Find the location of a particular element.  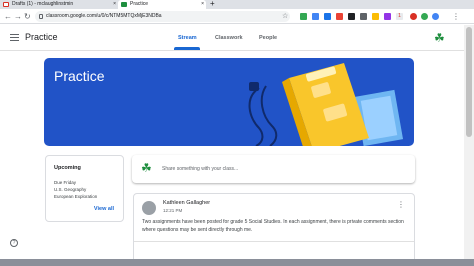

page-scrollbar is located at coordinates (469, 145).